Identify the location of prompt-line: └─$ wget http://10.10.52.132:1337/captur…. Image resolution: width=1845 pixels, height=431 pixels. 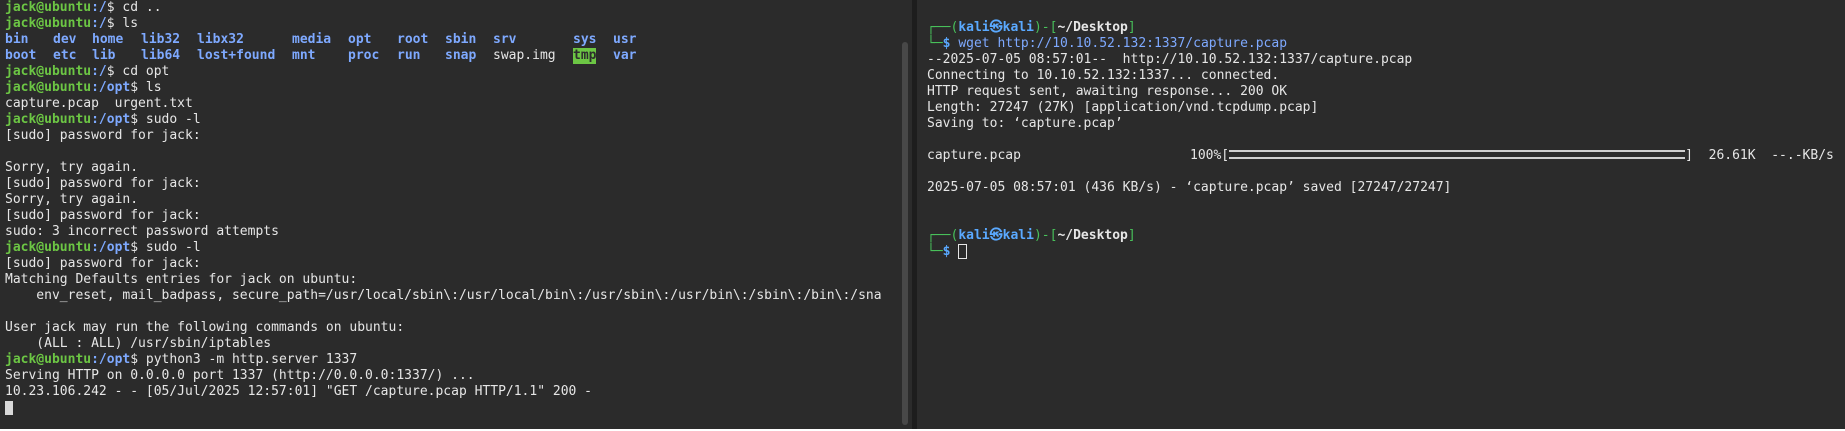
(1107, 43).